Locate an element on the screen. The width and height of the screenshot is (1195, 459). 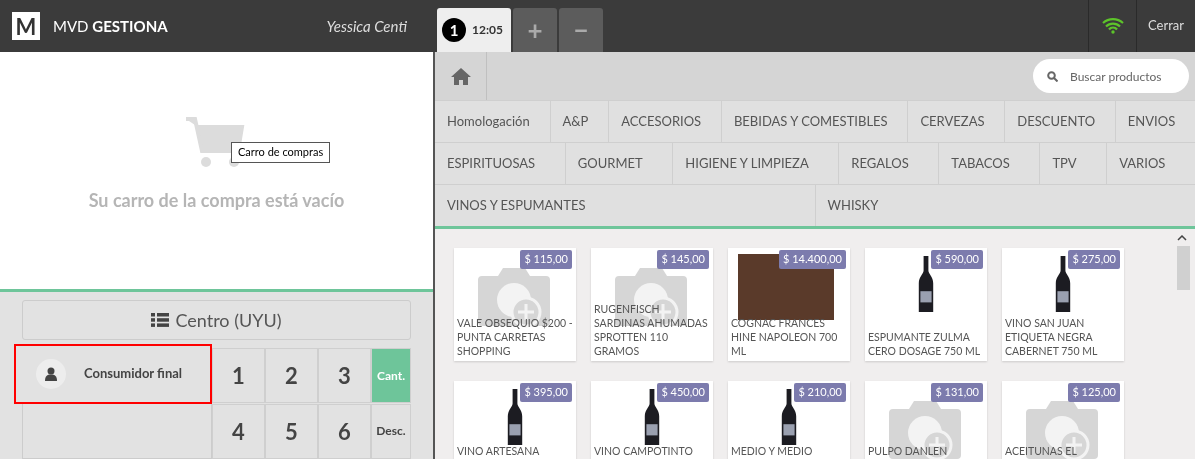
product-card: $ 450,00 VINO CAMPOTINTO is located at coordinates (652, 420).